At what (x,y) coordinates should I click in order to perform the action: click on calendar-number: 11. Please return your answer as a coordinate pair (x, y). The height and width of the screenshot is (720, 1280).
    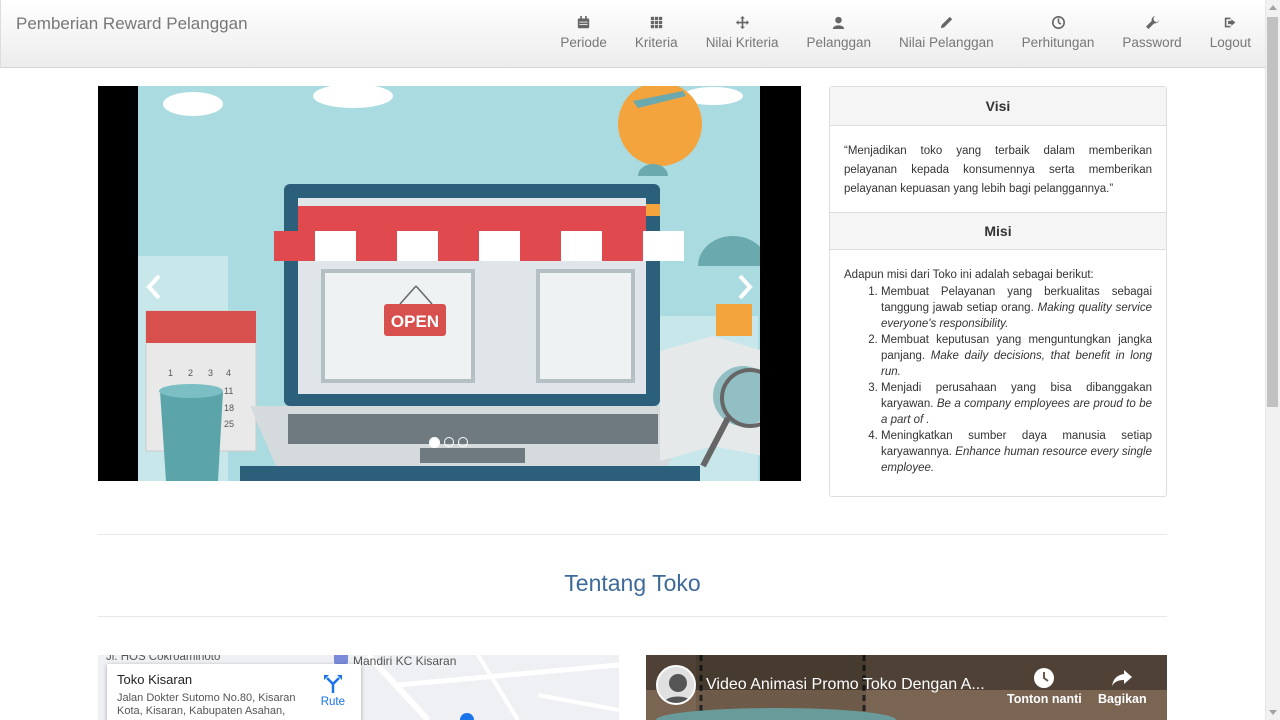
    Looking at the image, I should click on (228, 391).